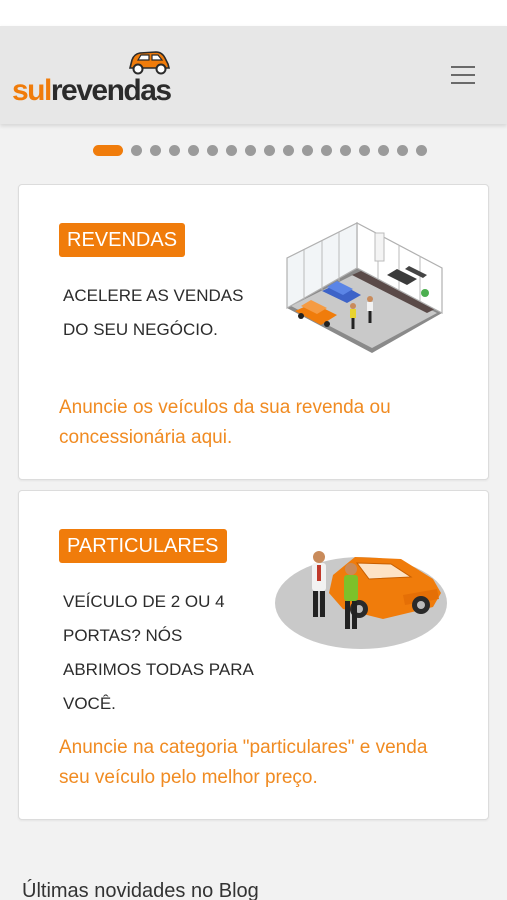  I want to click on blog-section-title: Últimas novidades no Blog, so click(140, 890).